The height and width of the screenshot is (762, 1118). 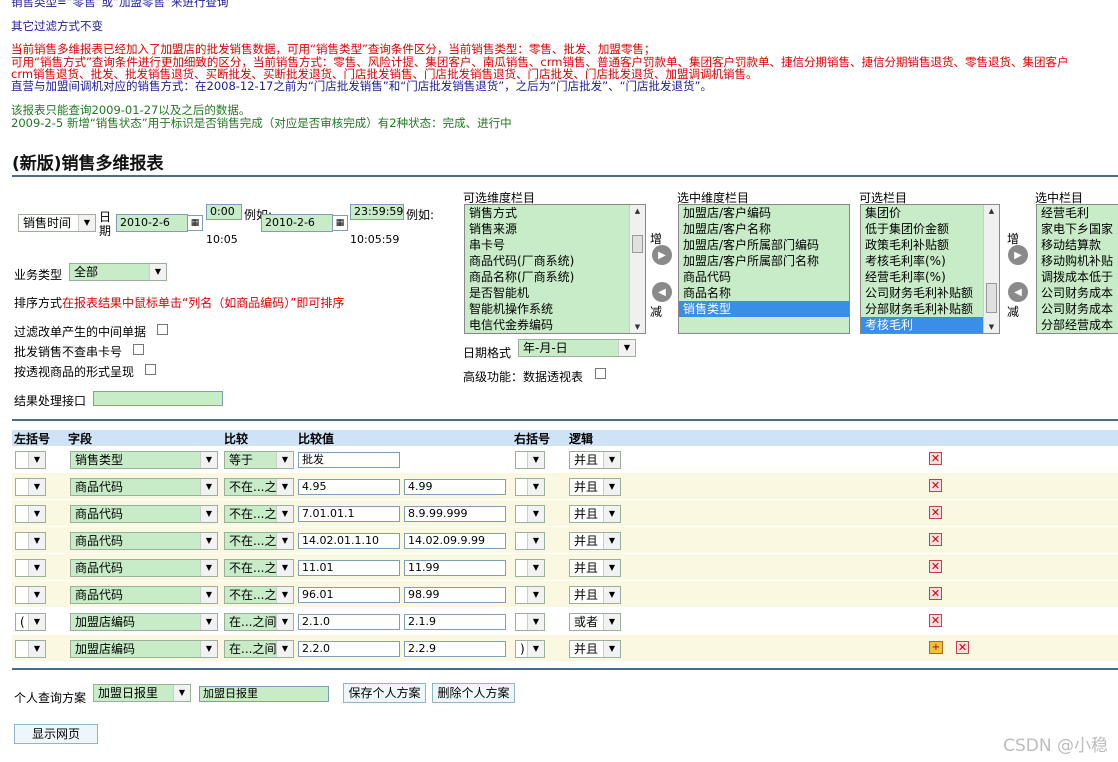 What do you see at coordinates (595, 622) in the screenshot?
I see `logic-select: 或者 ▼` at bounding box center [595, 622].